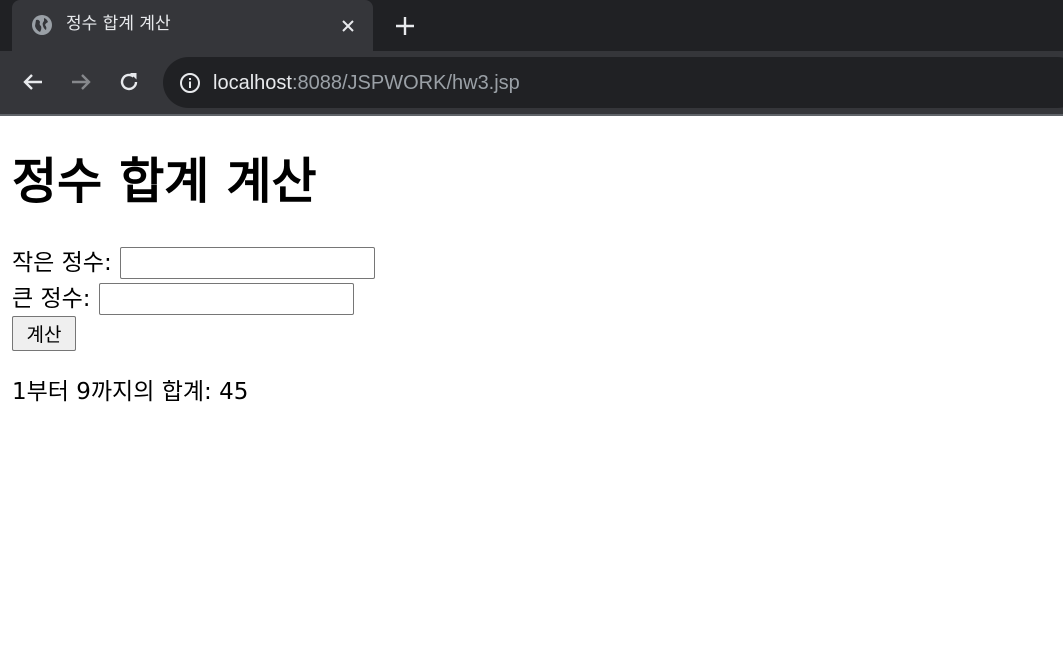 This screenshot has width=1063, height=646. I want to click on browser-toolbar: localhost:8088/JSPWORK/hw3.jsp, so click(531, 82).